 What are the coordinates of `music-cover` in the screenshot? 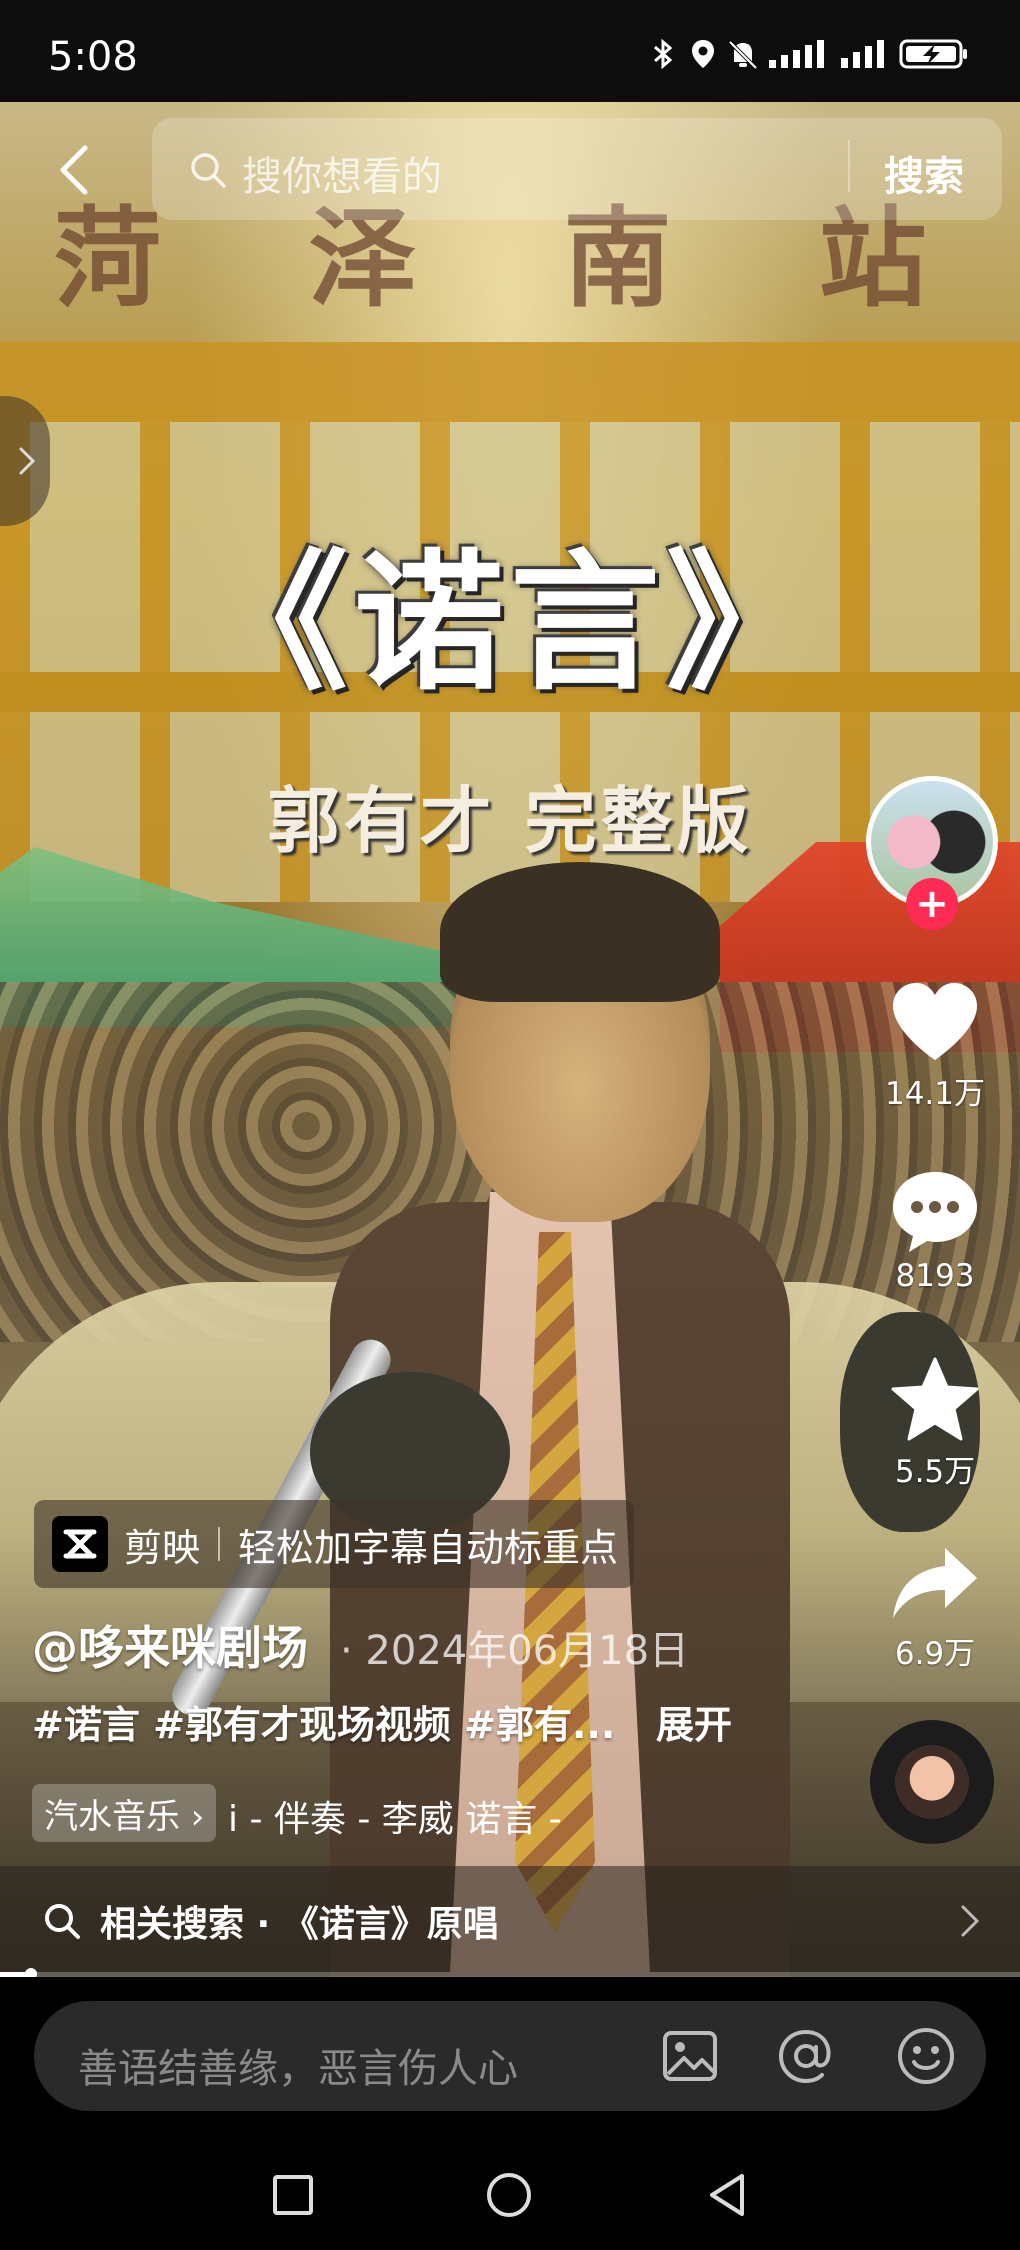 It's located at (932, 1782).